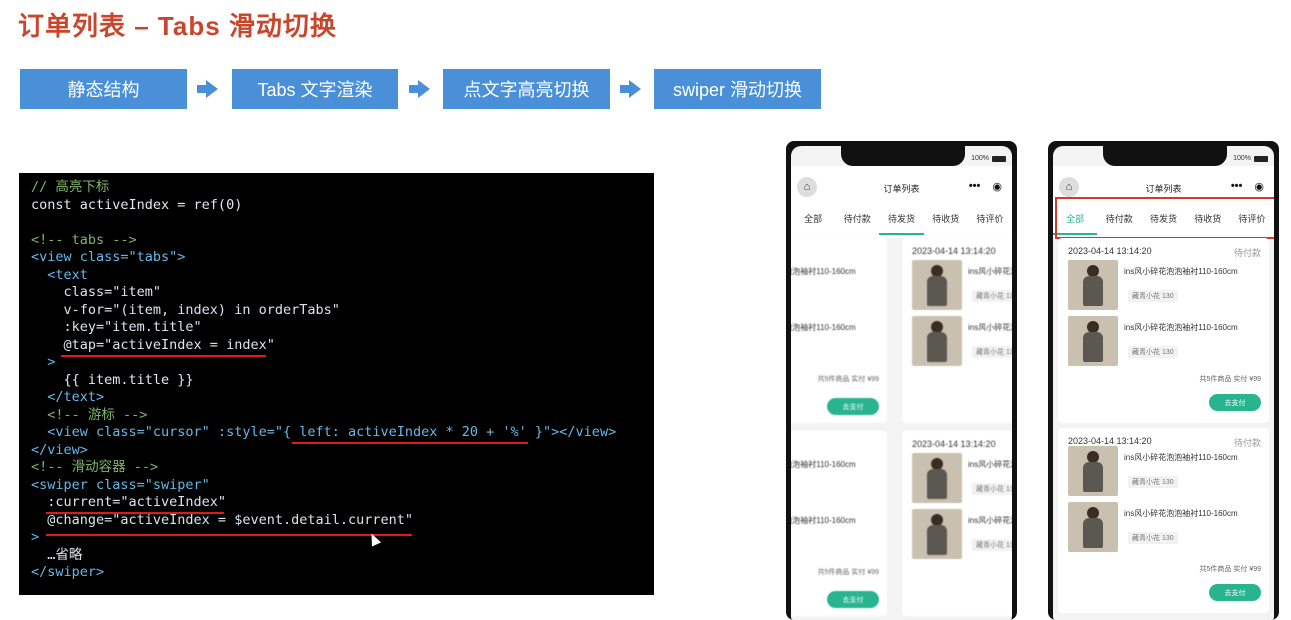  What do you see at coordinates (153, 345) in the screenshot?
I see `code-line: @tap="activeIndex = index"` at bounding box center [153, 345].